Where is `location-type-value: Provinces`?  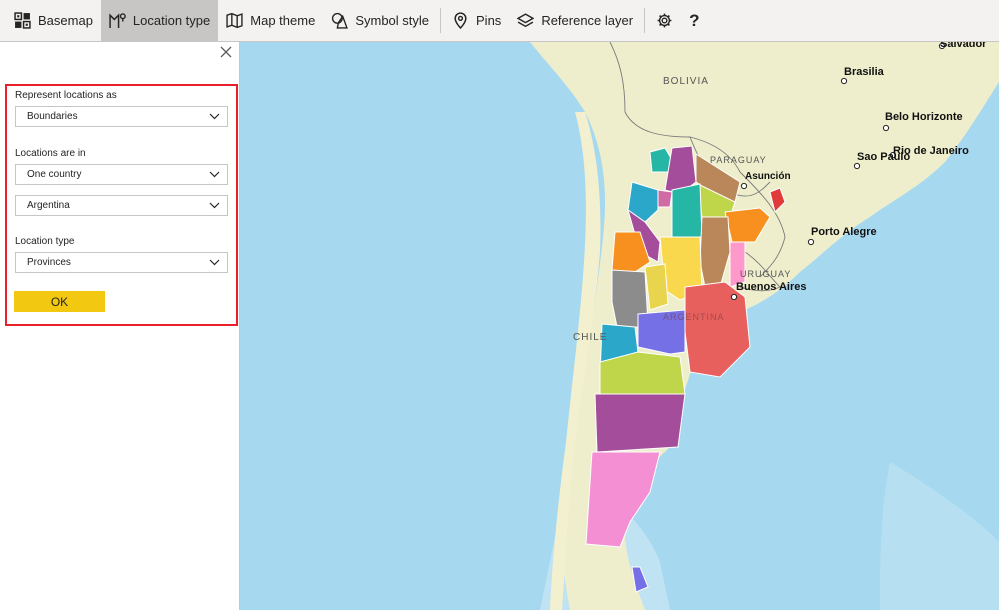 location-type-value: Provinces is located at coordinates (49, 262).